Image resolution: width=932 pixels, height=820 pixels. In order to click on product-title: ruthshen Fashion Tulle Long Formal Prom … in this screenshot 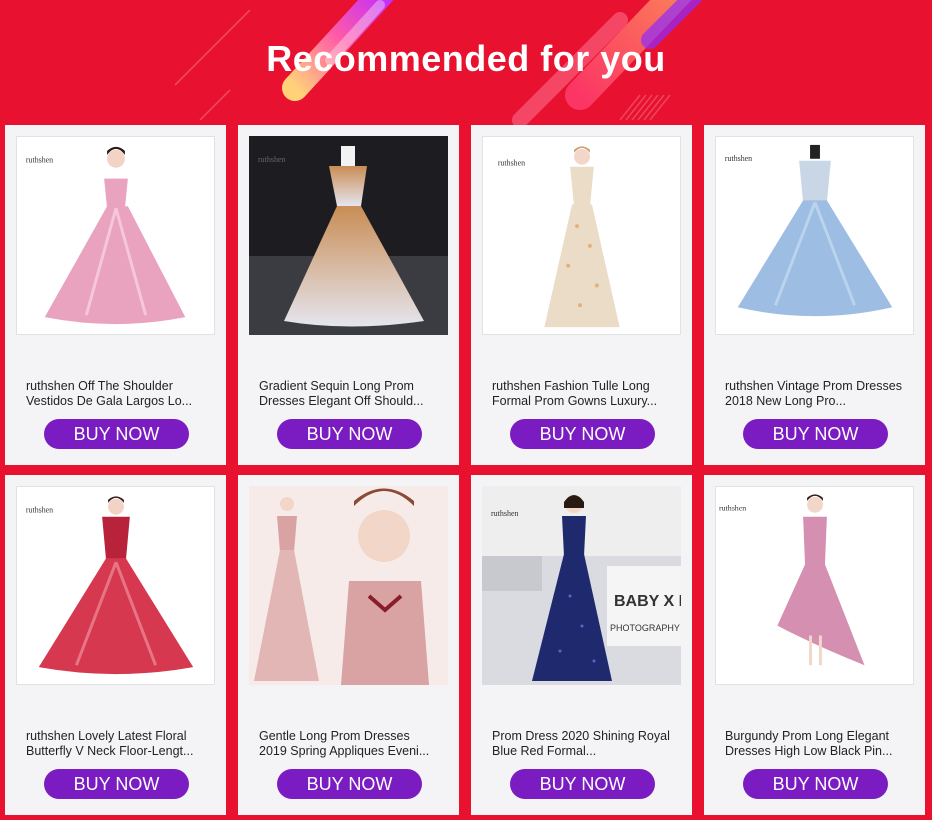, I will do `click(583, 394)`.